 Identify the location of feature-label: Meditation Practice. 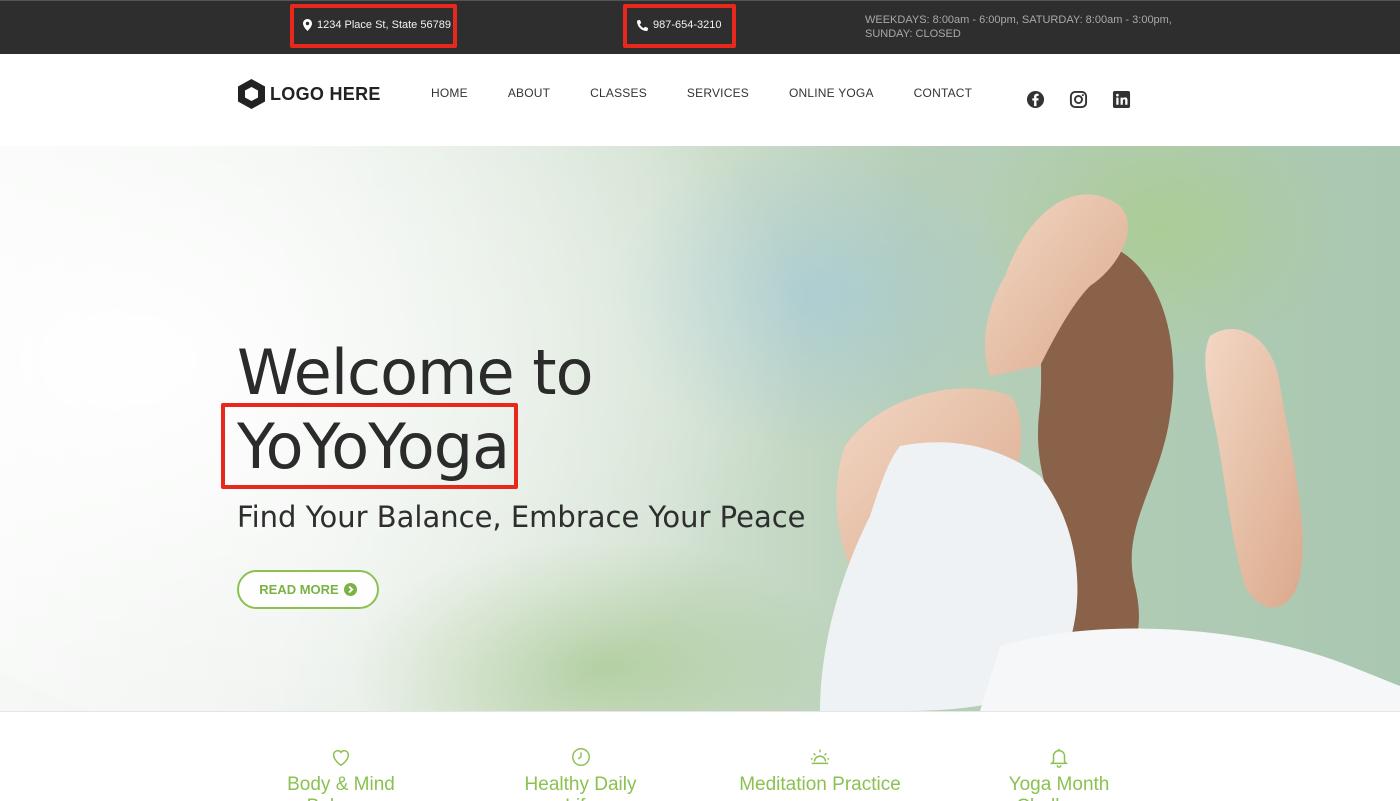
(820, 784).